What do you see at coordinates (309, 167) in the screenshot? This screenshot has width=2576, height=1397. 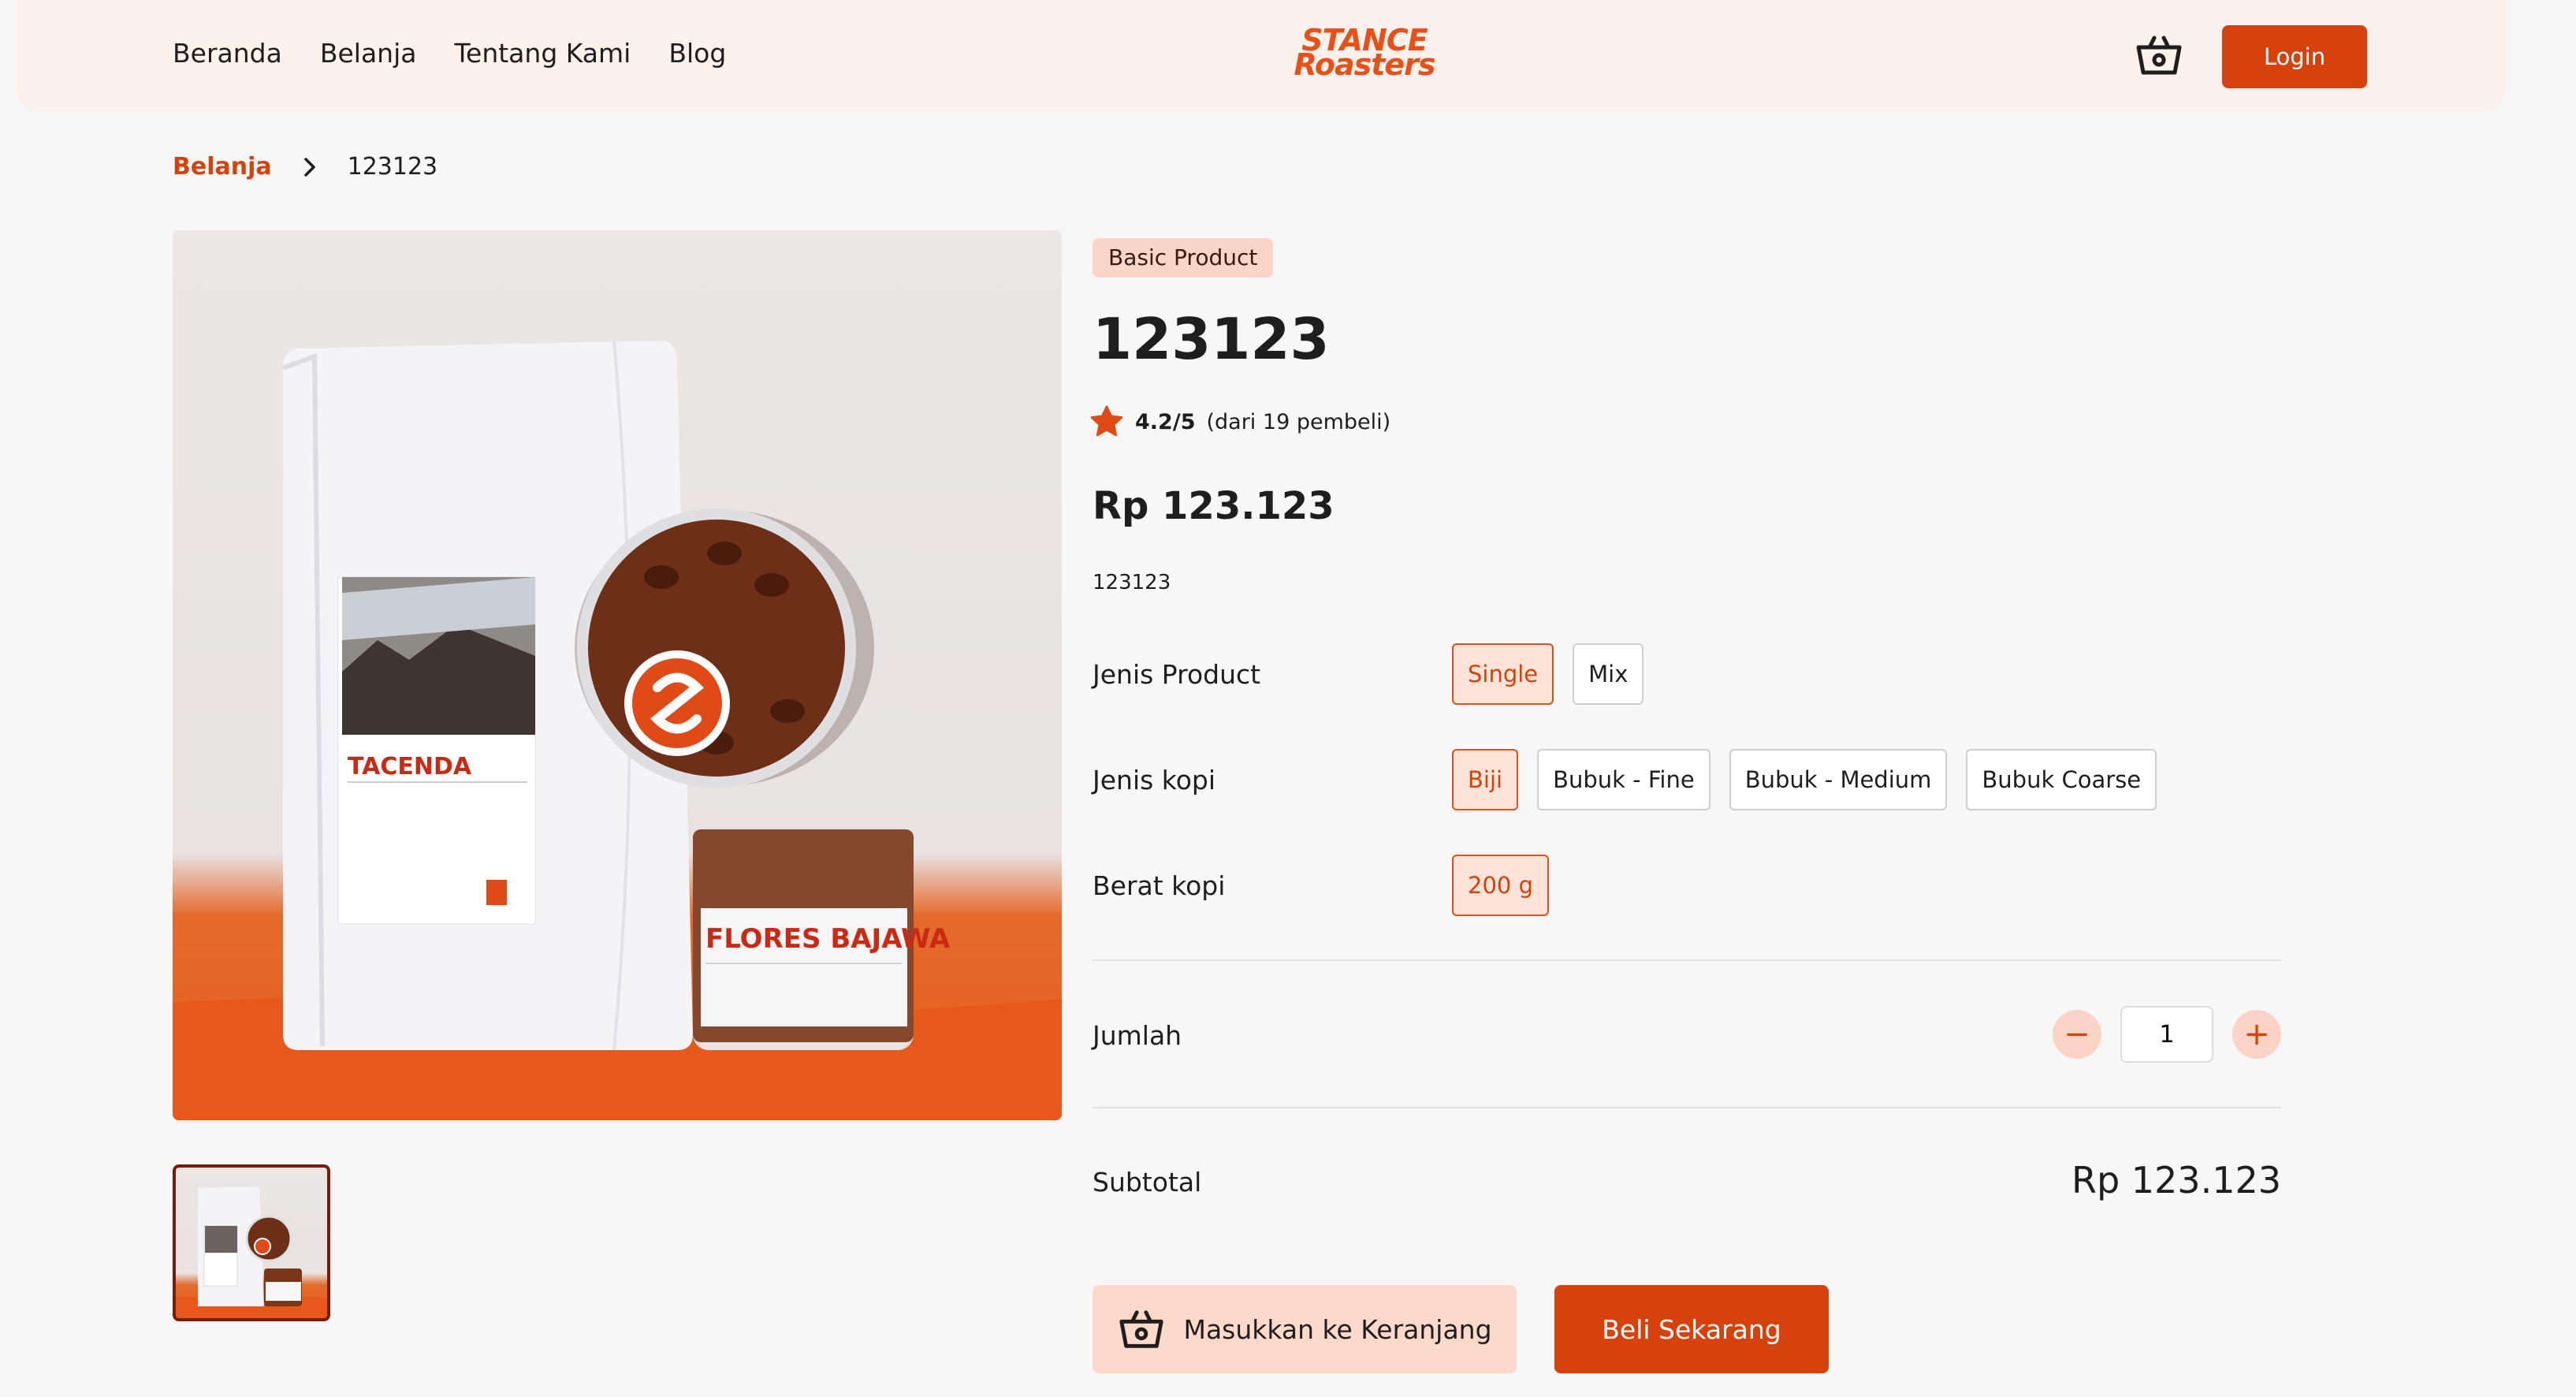 I see `chevron-right-icon` at bounding box center [309, 167].